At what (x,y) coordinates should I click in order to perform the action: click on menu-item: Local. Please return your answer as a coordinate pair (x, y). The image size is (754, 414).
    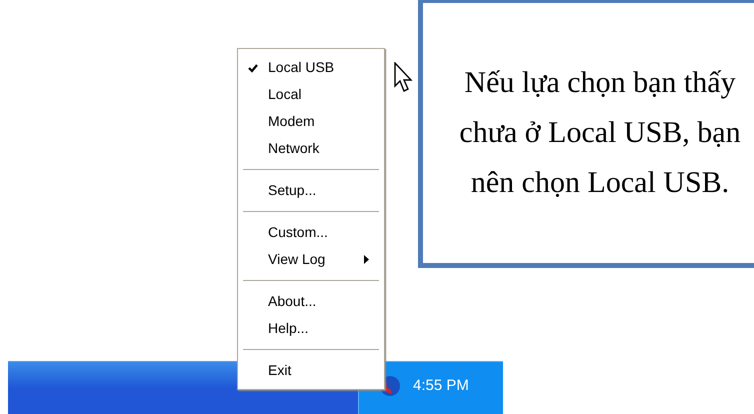
    Looking at the image, I should click on (311, 94).